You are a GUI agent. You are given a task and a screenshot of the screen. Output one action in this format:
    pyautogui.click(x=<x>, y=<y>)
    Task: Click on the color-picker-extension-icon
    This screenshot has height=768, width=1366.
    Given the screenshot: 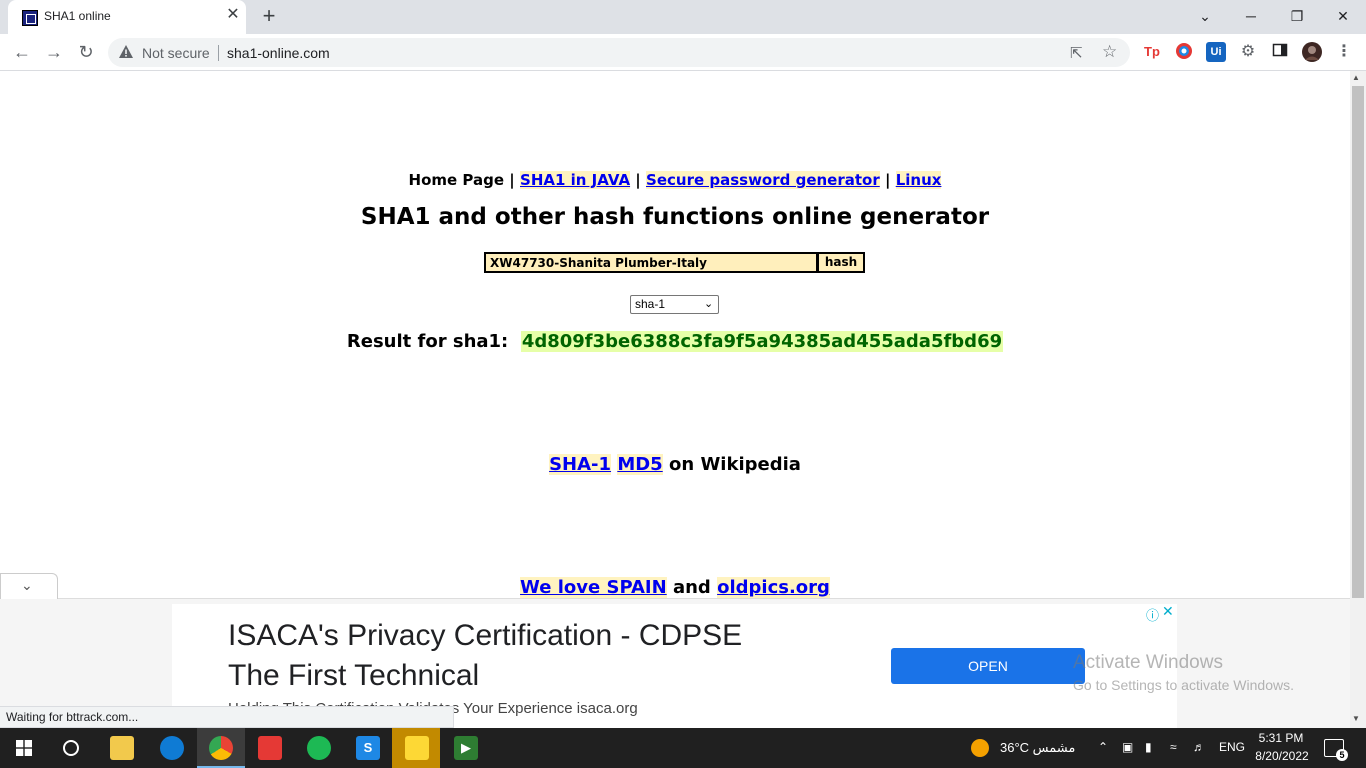 What is the action you would take?
    pyautogui.click(x=1184, y=52)
    